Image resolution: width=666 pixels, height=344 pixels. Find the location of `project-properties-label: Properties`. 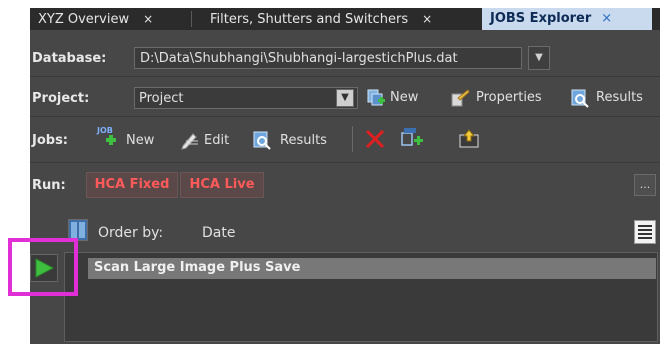

project-properties-label: Properties is located at coordinates (509, 97).